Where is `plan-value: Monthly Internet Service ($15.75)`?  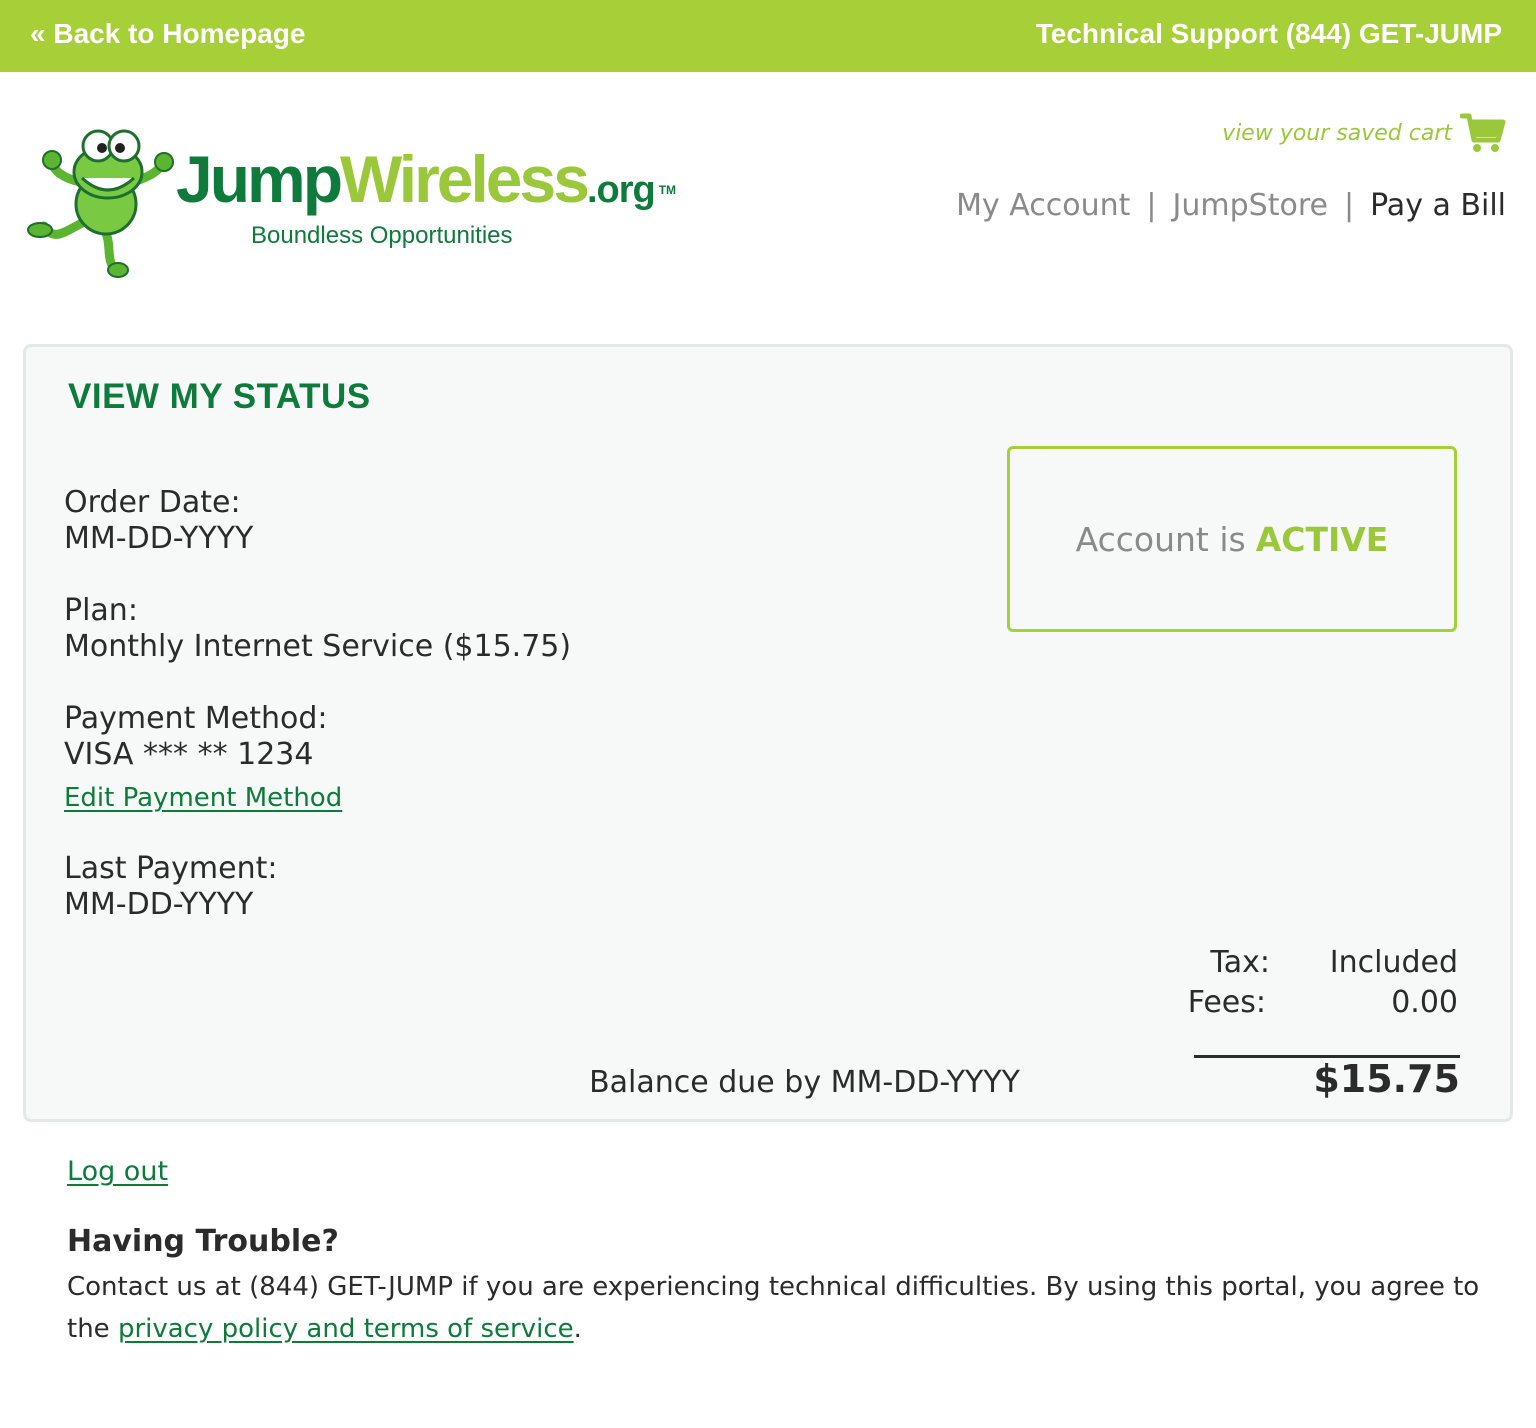 plan-value: Monthly Internet Service ($15.75) is located at coordinates (318, 646).